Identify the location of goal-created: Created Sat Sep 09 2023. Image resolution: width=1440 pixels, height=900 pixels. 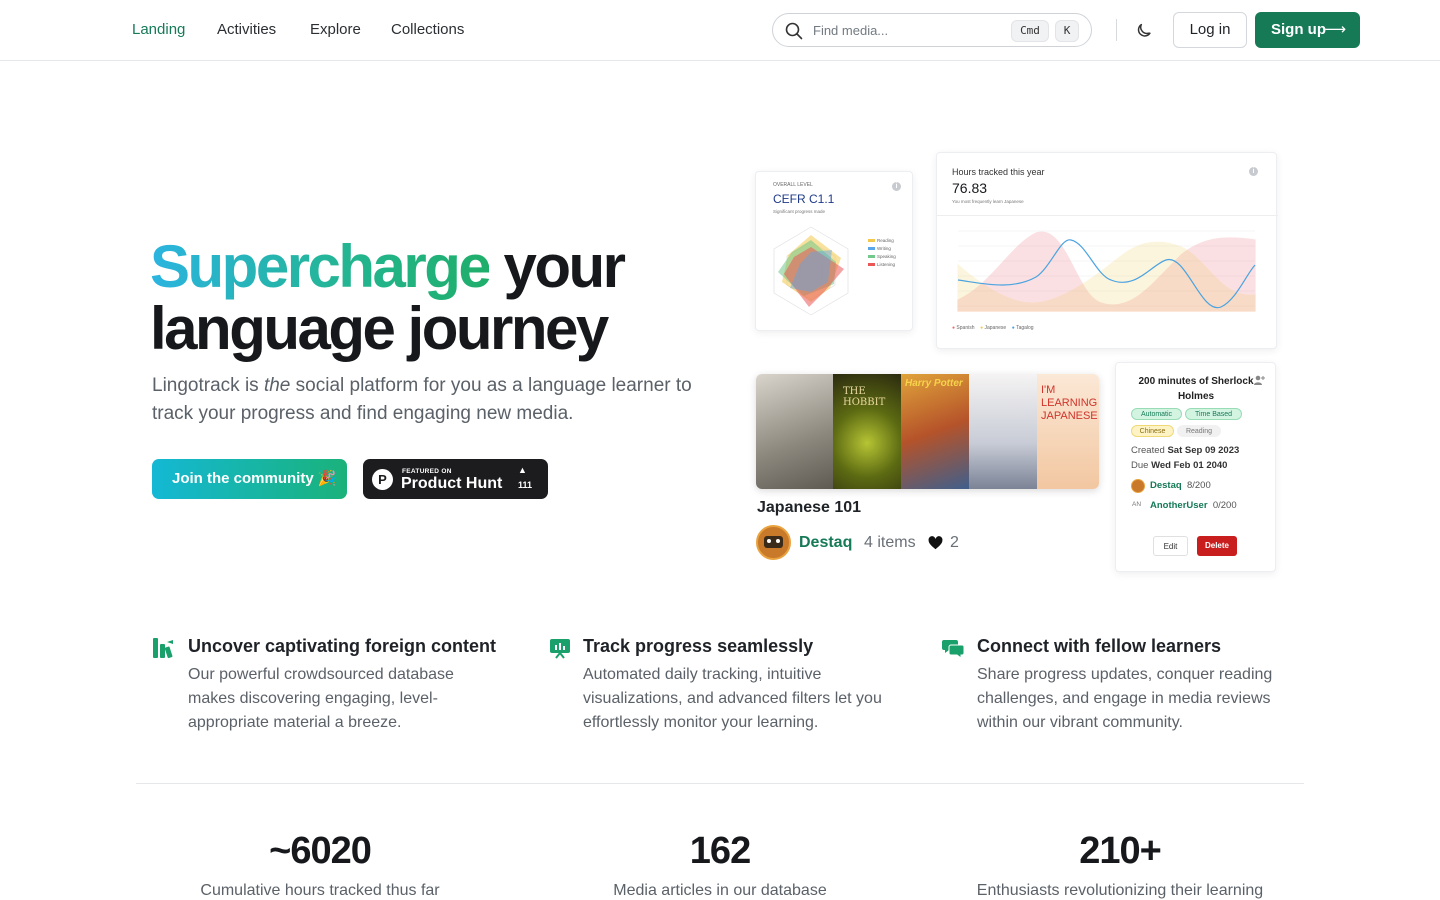
(1185, 450).